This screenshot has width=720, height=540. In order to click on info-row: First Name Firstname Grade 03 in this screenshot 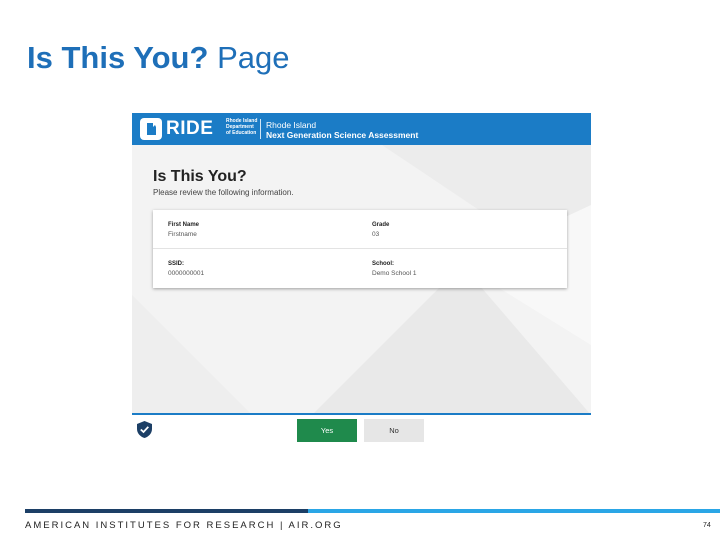, I will do `click(360, 229)`.